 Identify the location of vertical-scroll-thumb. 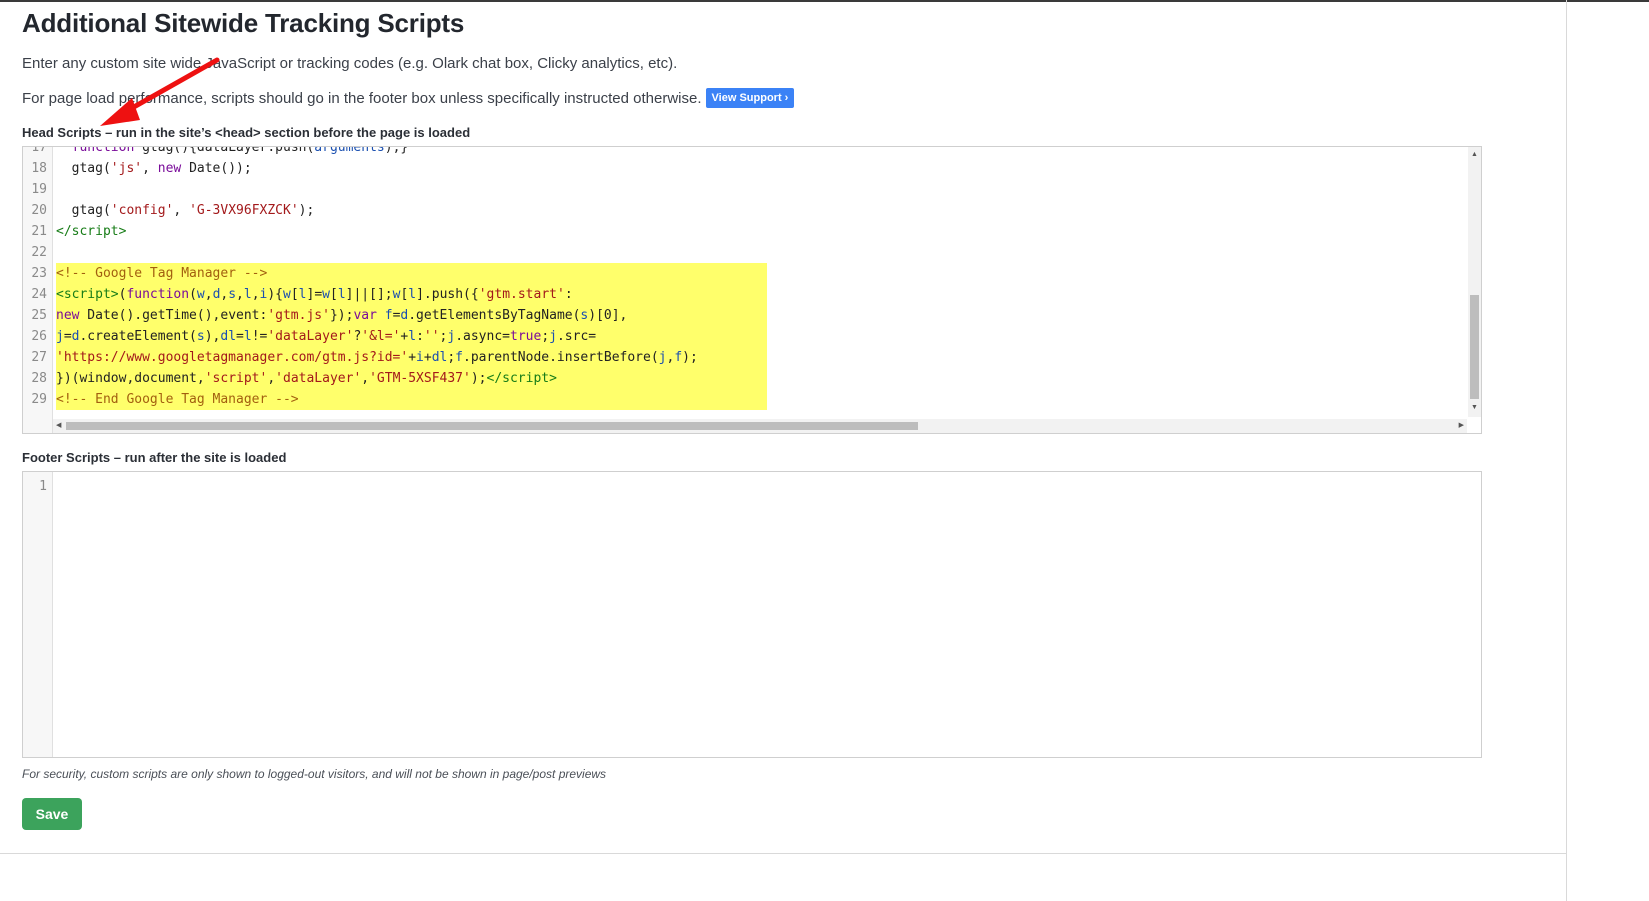
(1474, 347).